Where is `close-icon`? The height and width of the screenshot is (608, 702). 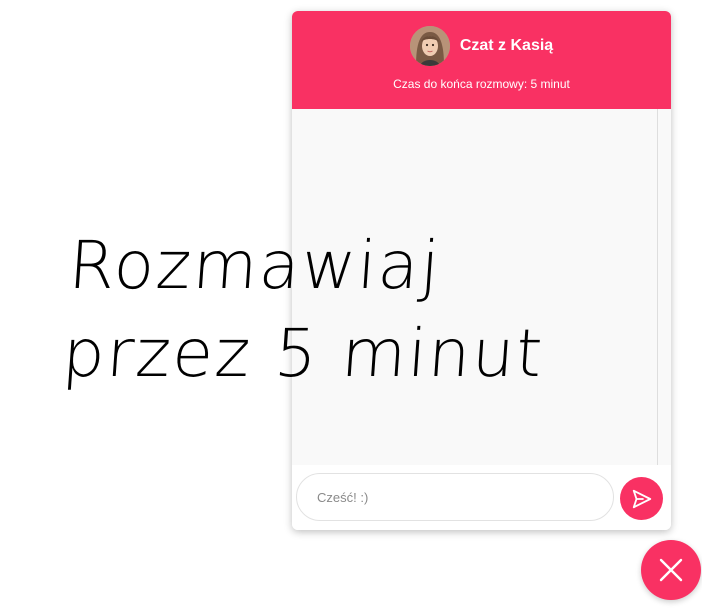 close-icon is located at coordinates (671, 570).